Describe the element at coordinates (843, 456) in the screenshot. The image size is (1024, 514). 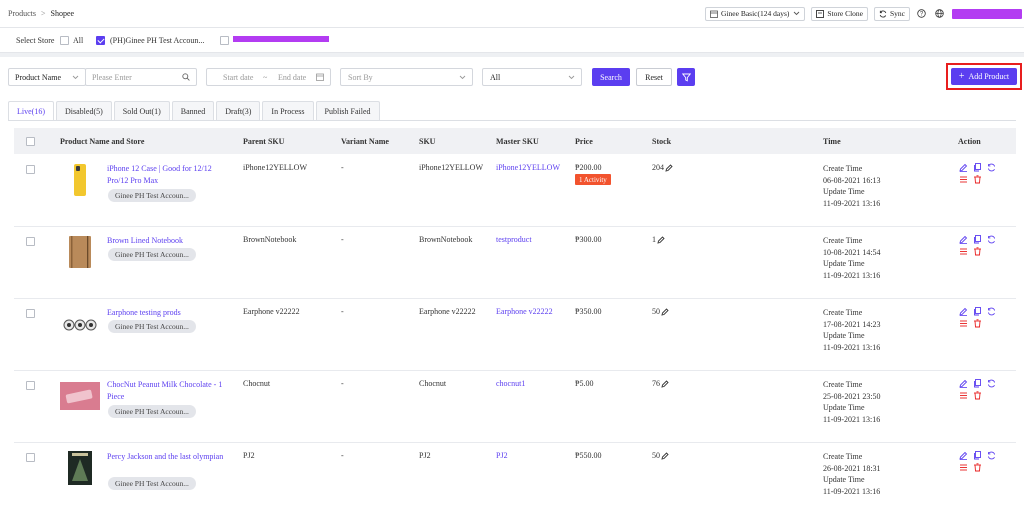
I see `create-time-label: Create Time` at that location.